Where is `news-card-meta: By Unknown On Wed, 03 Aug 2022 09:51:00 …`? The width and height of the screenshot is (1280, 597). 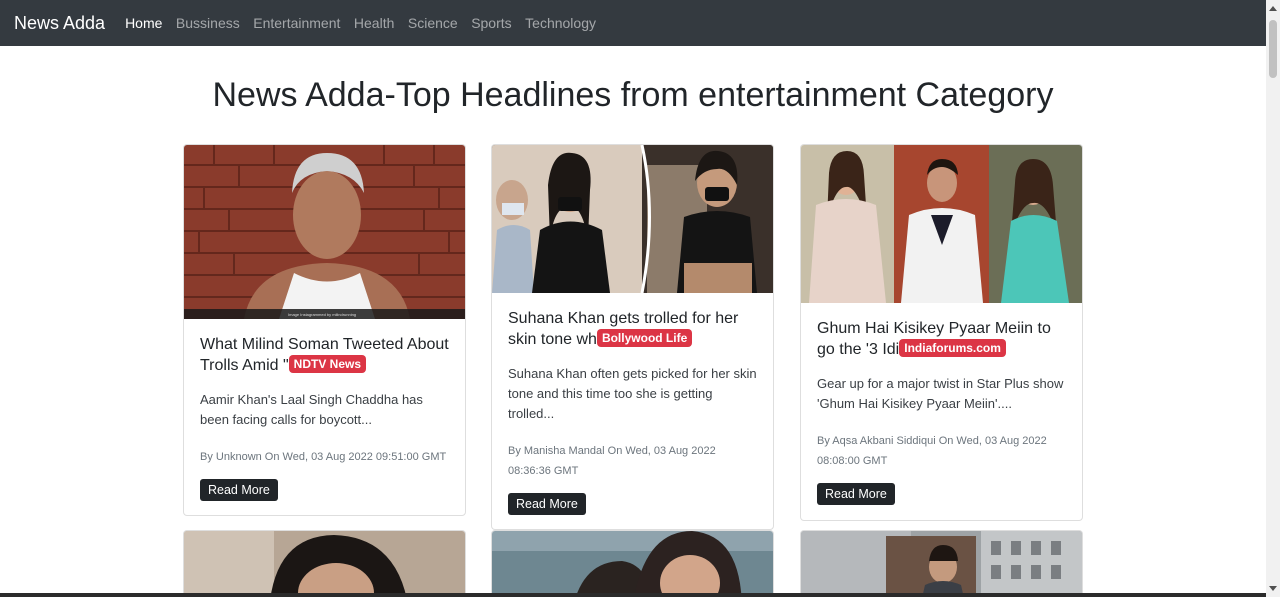 news-card-meta: By Unknown On Wed, 03 Aug 2022 09:51:00 … is located at coordinates (323, 457).